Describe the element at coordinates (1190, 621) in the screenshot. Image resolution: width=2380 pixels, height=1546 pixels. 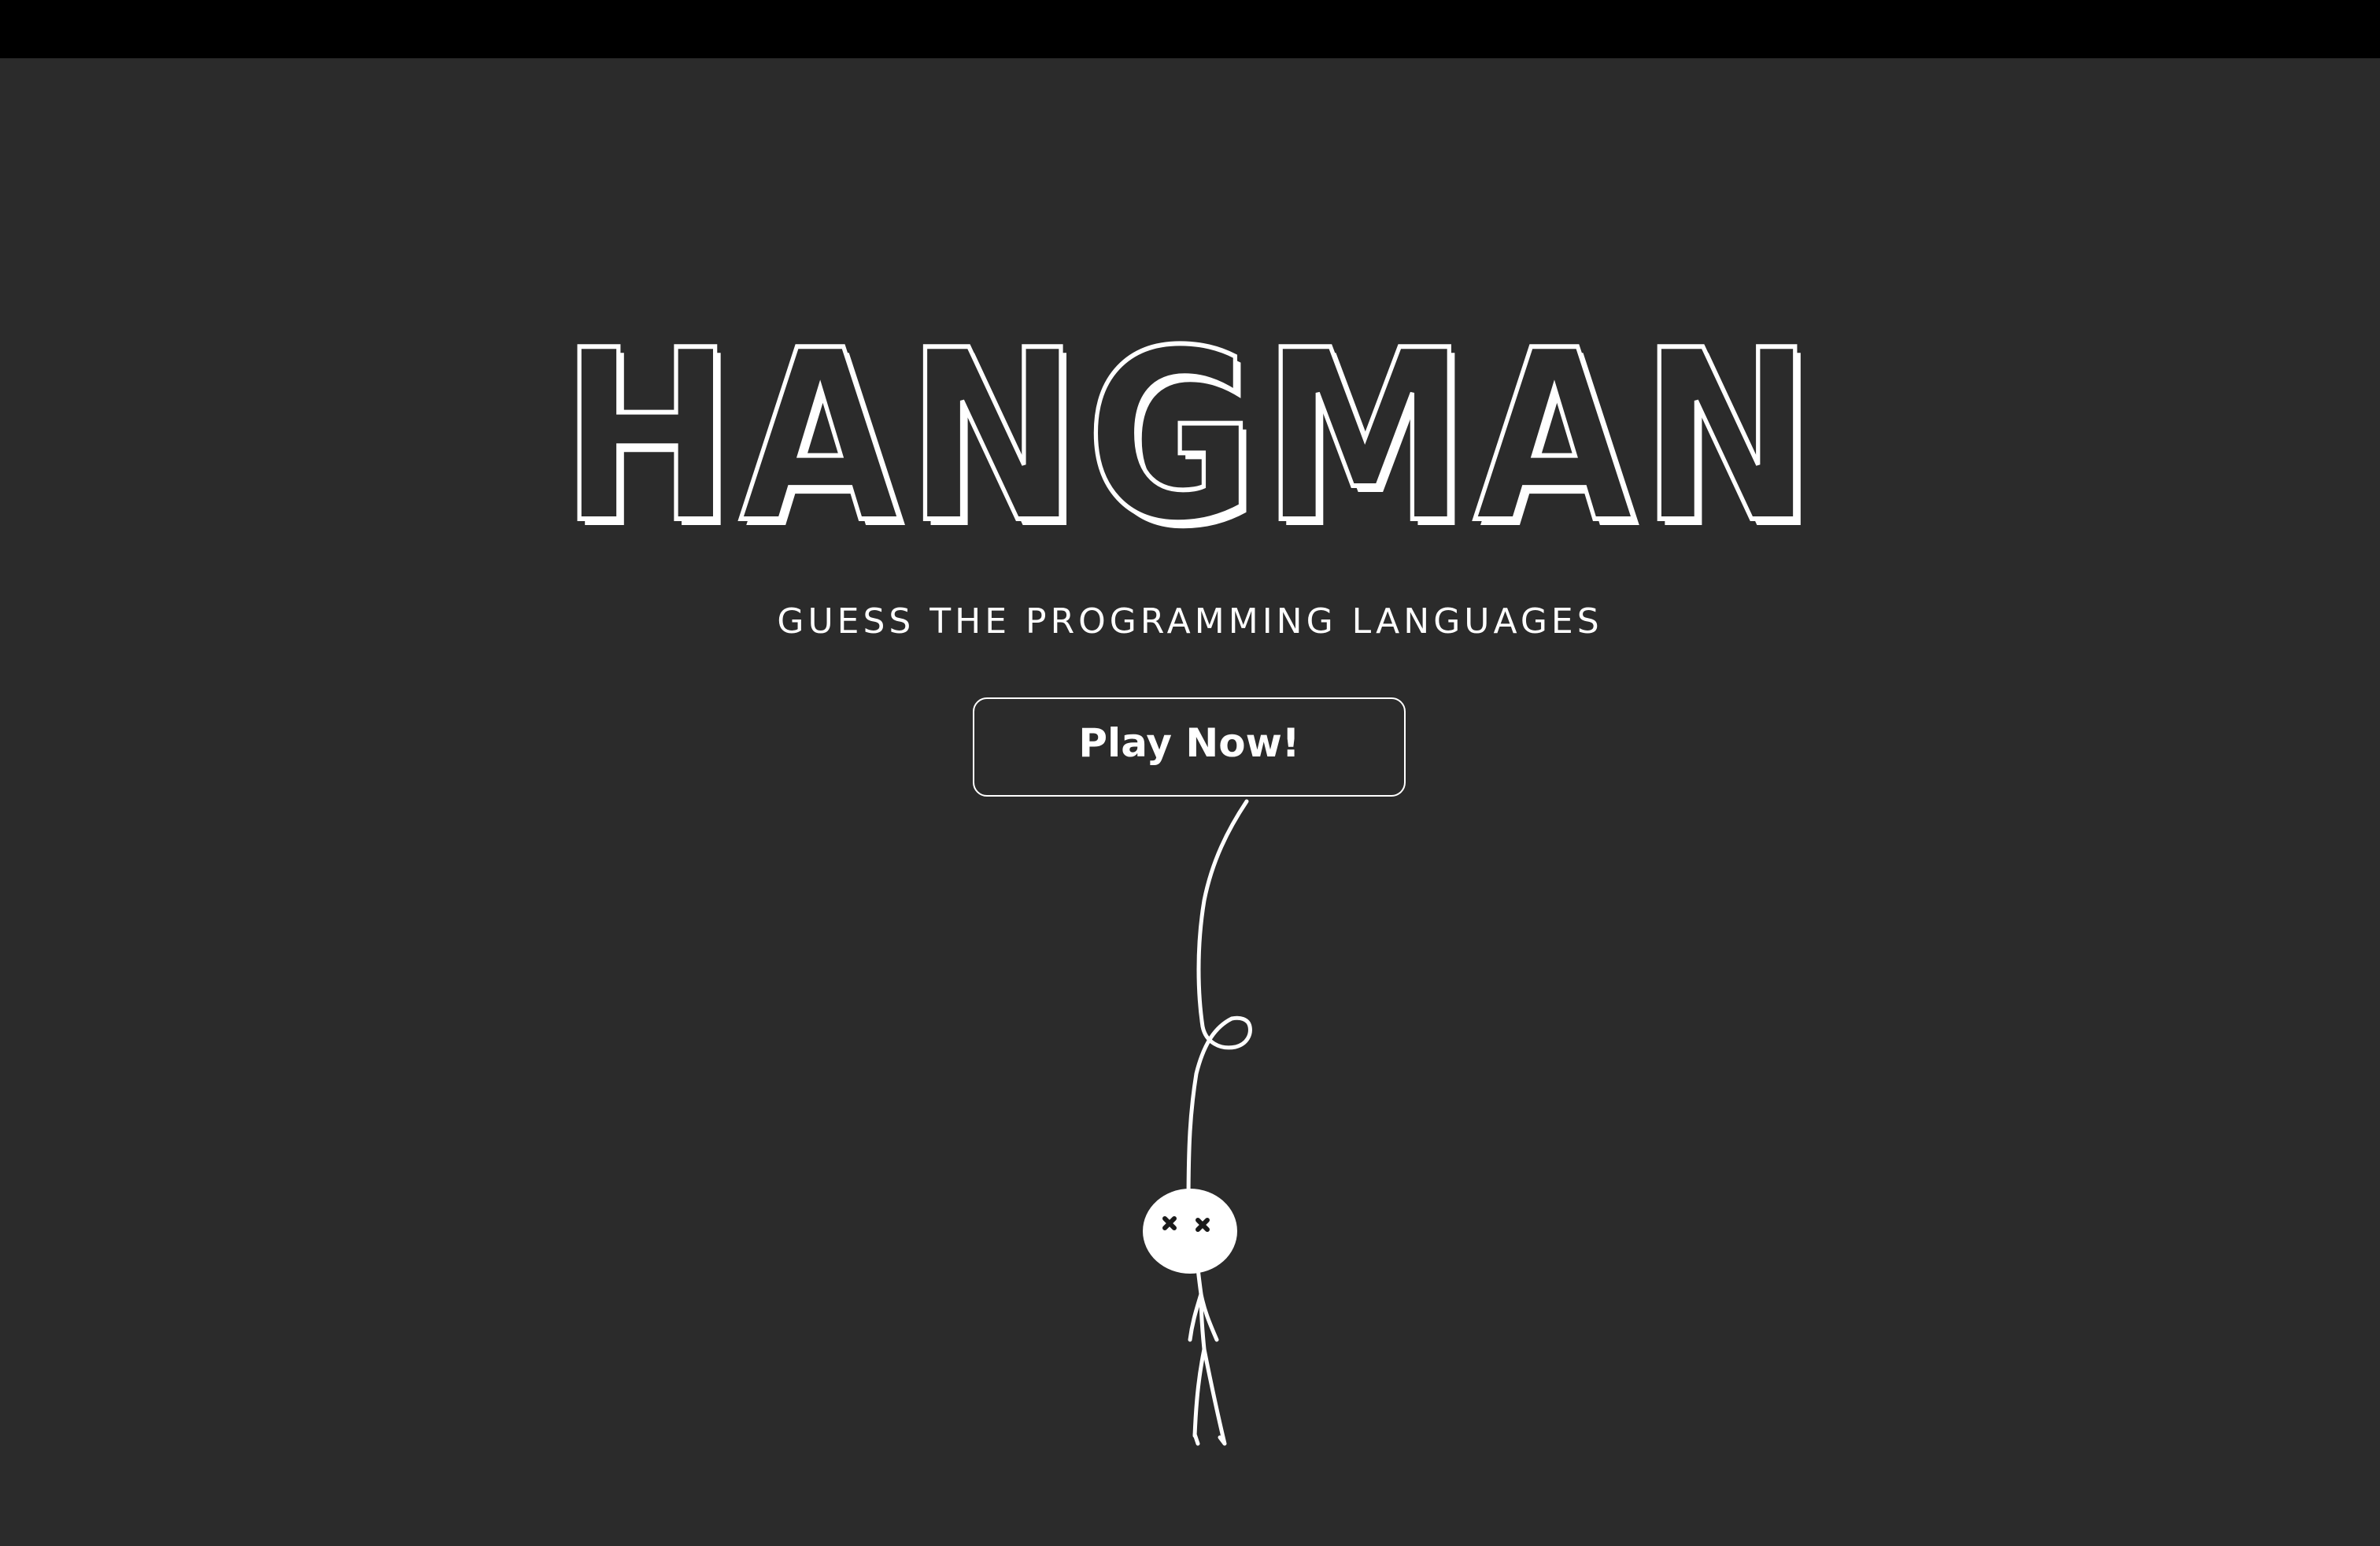
I see `game-subtitle: GUESS THE PROGRAMMING LANGUAGES` at that location.